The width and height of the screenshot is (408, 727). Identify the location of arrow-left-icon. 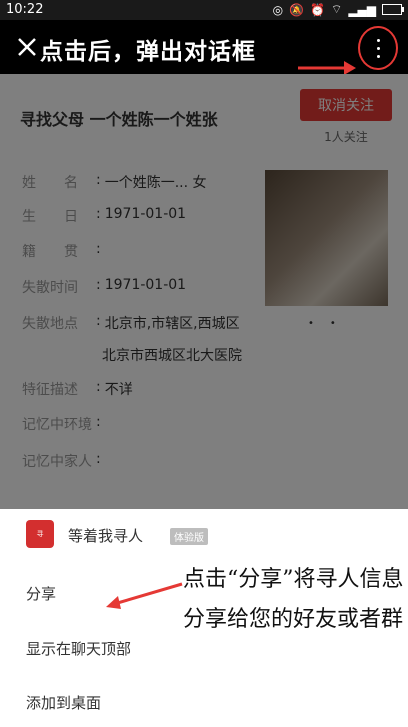
(144, 595).